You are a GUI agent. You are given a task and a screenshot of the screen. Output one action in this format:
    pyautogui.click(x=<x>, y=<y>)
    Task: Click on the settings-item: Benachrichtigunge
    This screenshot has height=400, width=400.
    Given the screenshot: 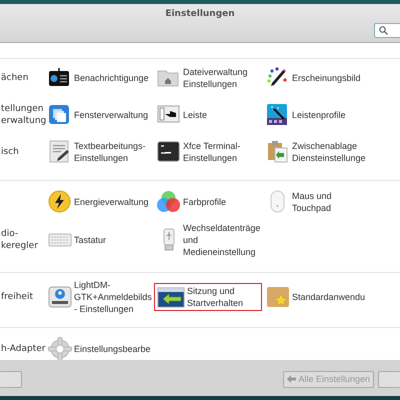 What is the action you would take?
    pyautogui.click(x=98, y=78)
    